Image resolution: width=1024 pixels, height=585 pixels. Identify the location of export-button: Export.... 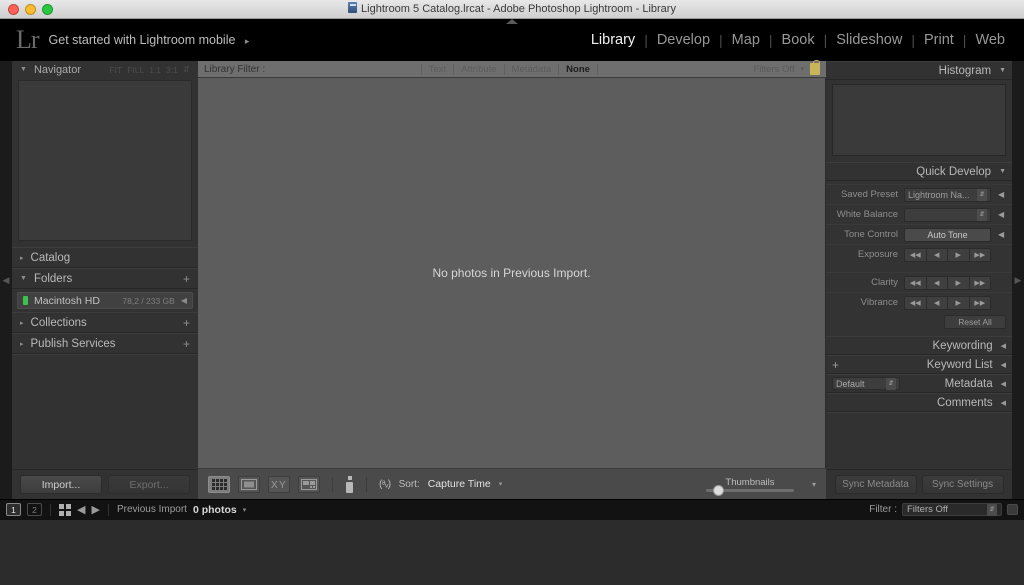
(149, 484).